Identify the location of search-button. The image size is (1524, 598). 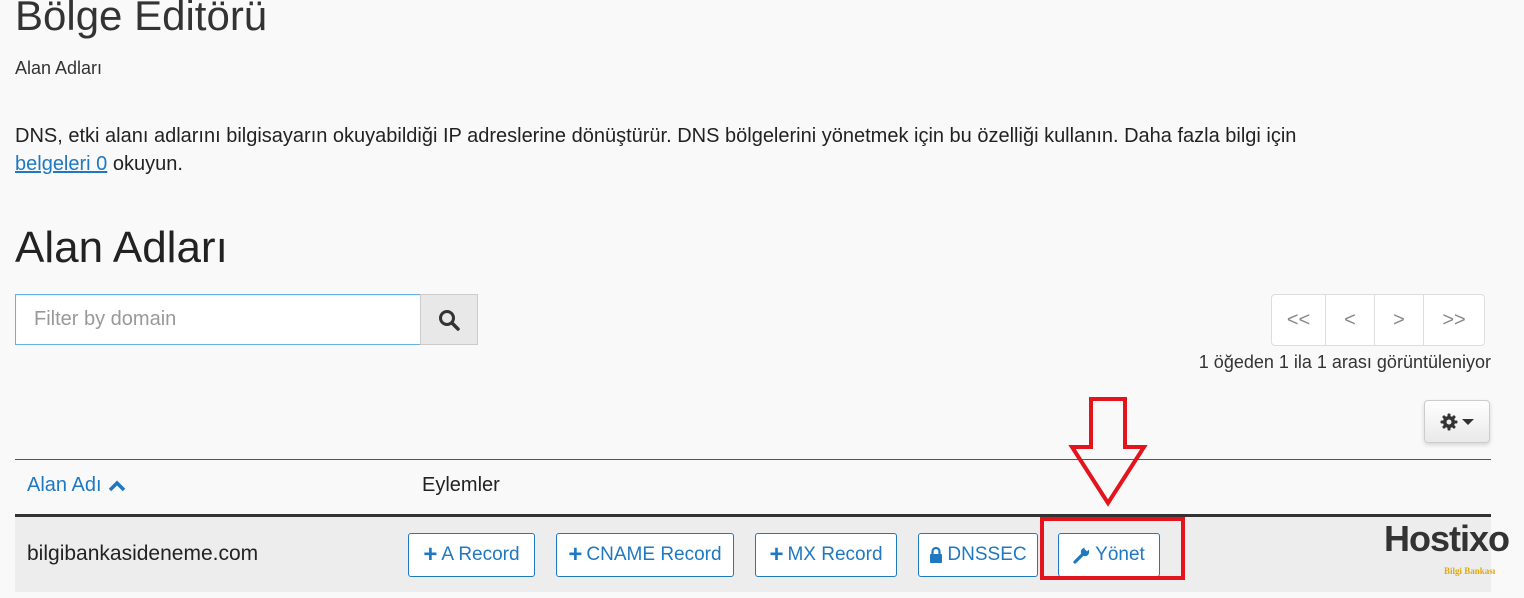
(449, 319).